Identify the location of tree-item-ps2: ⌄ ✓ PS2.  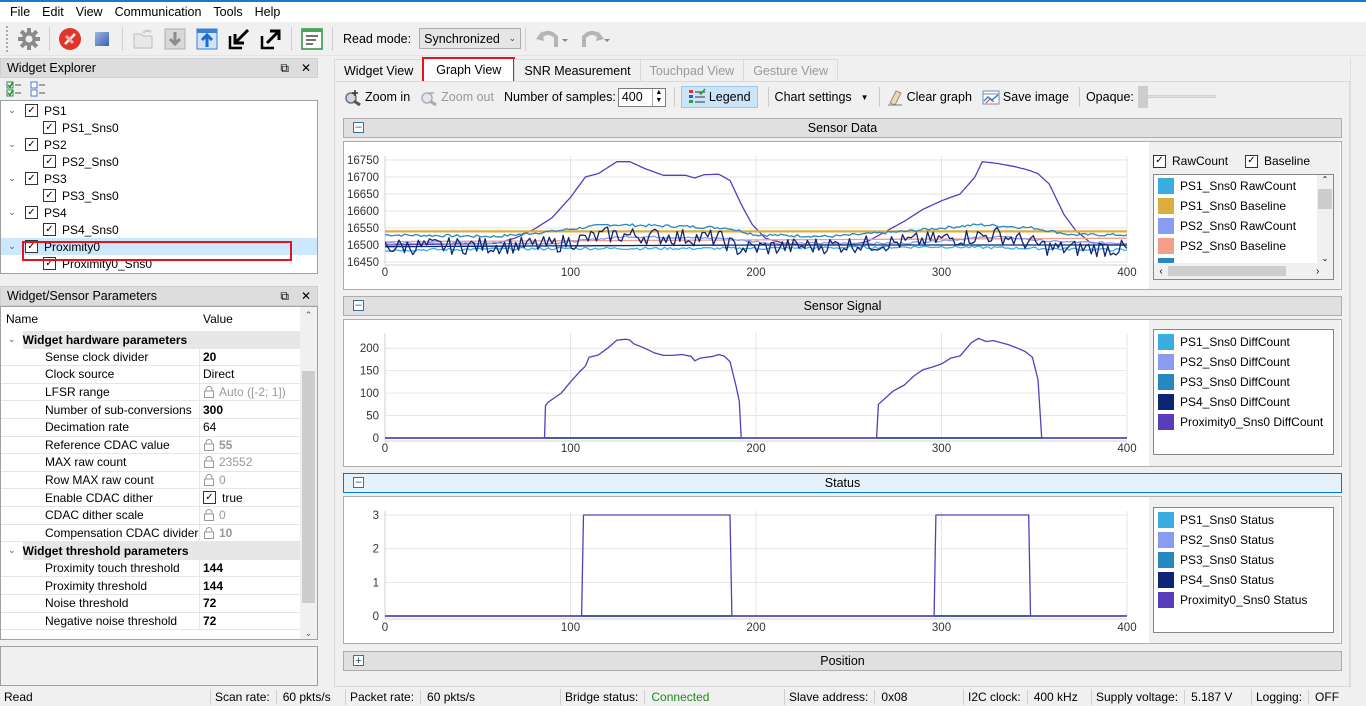
(159, 144).